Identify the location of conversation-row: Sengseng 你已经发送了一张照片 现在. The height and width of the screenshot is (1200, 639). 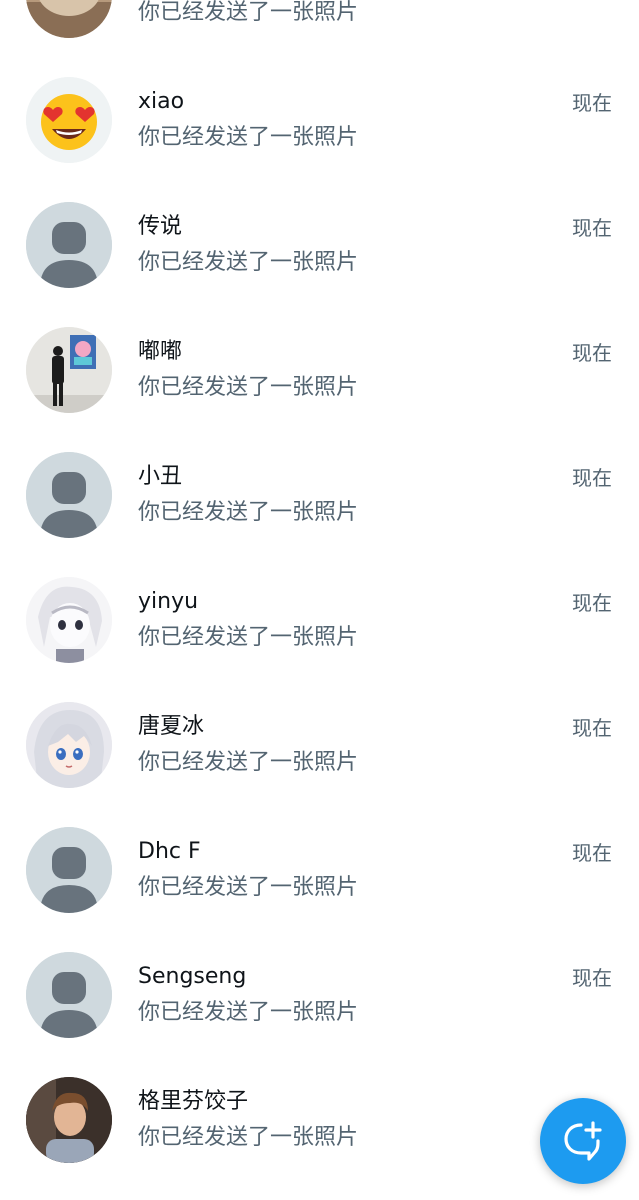
(319, 998).